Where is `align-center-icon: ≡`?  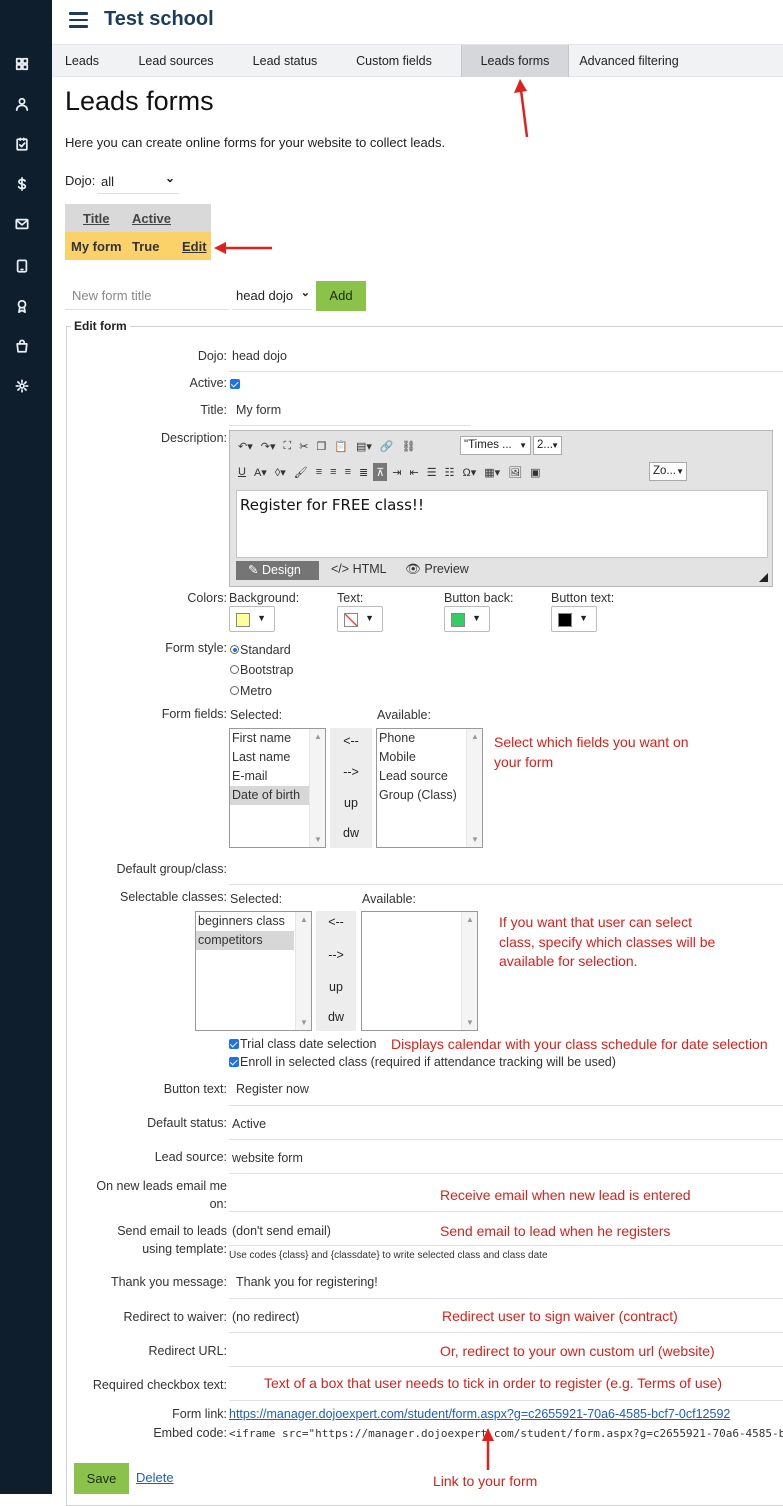
align-center-icon: ≡ is located at coordinates (333, 472).